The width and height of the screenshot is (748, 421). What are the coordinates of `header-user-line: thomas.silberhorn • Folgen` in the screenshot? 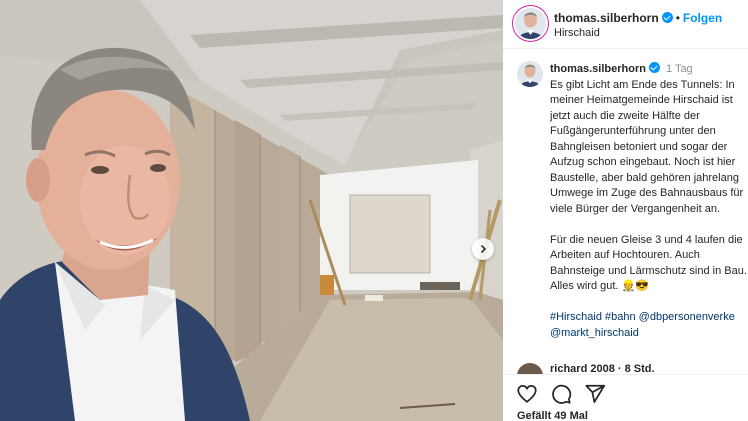 It's located at (638, 18).